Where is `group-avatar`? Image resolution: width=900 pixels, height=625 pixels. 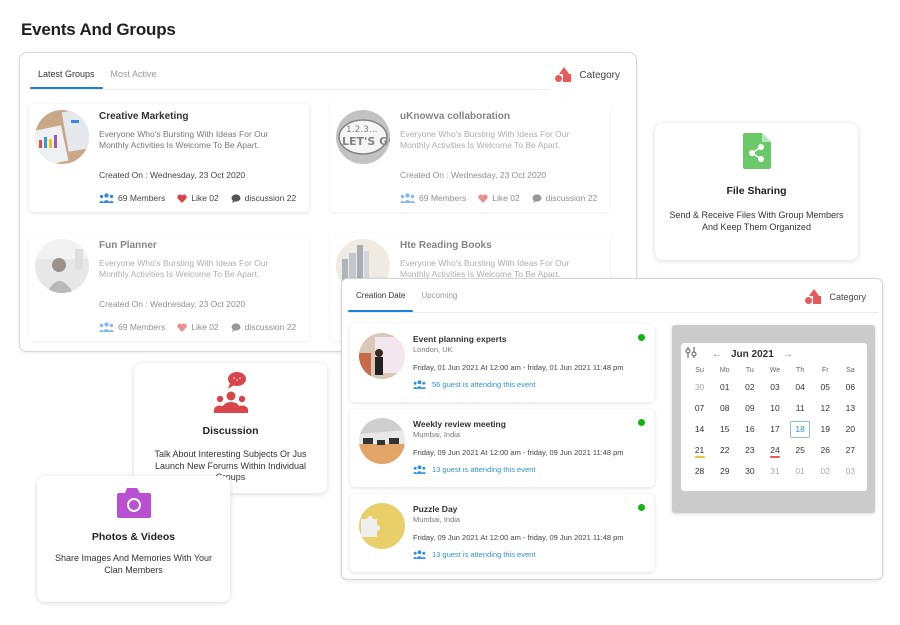
group-avatar is located at coordinates (62, 266).